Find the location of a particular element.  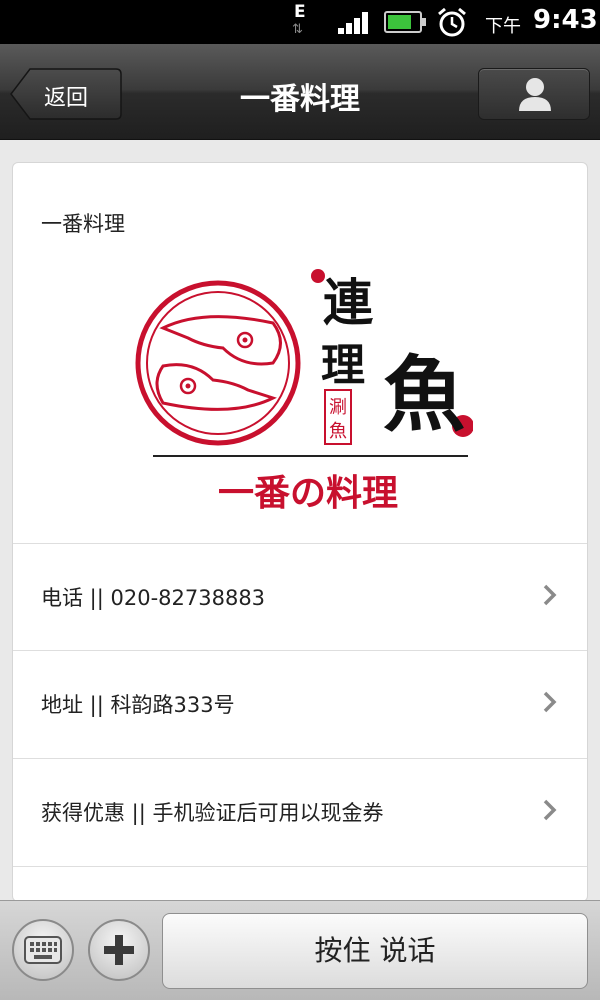

battery-icon is located at coordinates (405, 22).